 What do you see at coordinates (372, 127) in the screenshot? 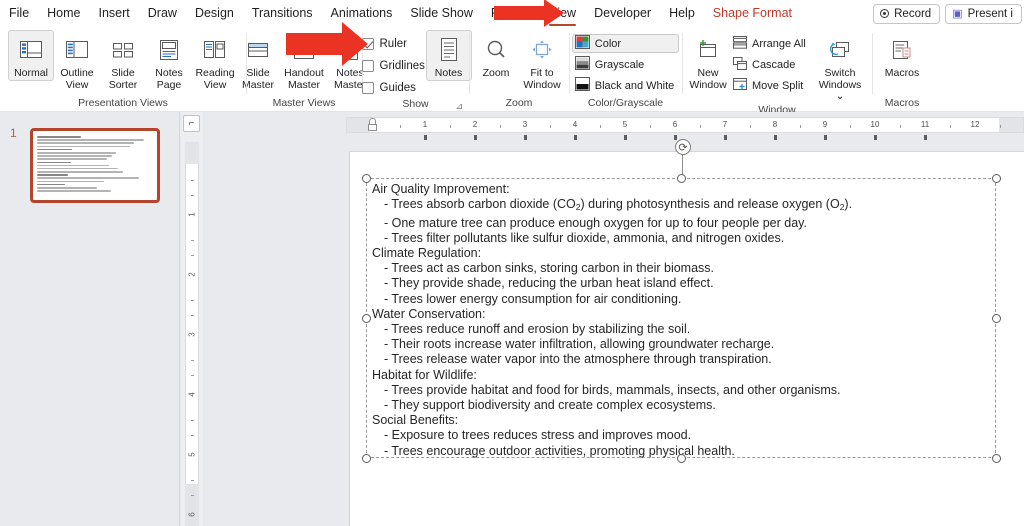
I see `left-indent-handle` at bounding box center [372, 127].